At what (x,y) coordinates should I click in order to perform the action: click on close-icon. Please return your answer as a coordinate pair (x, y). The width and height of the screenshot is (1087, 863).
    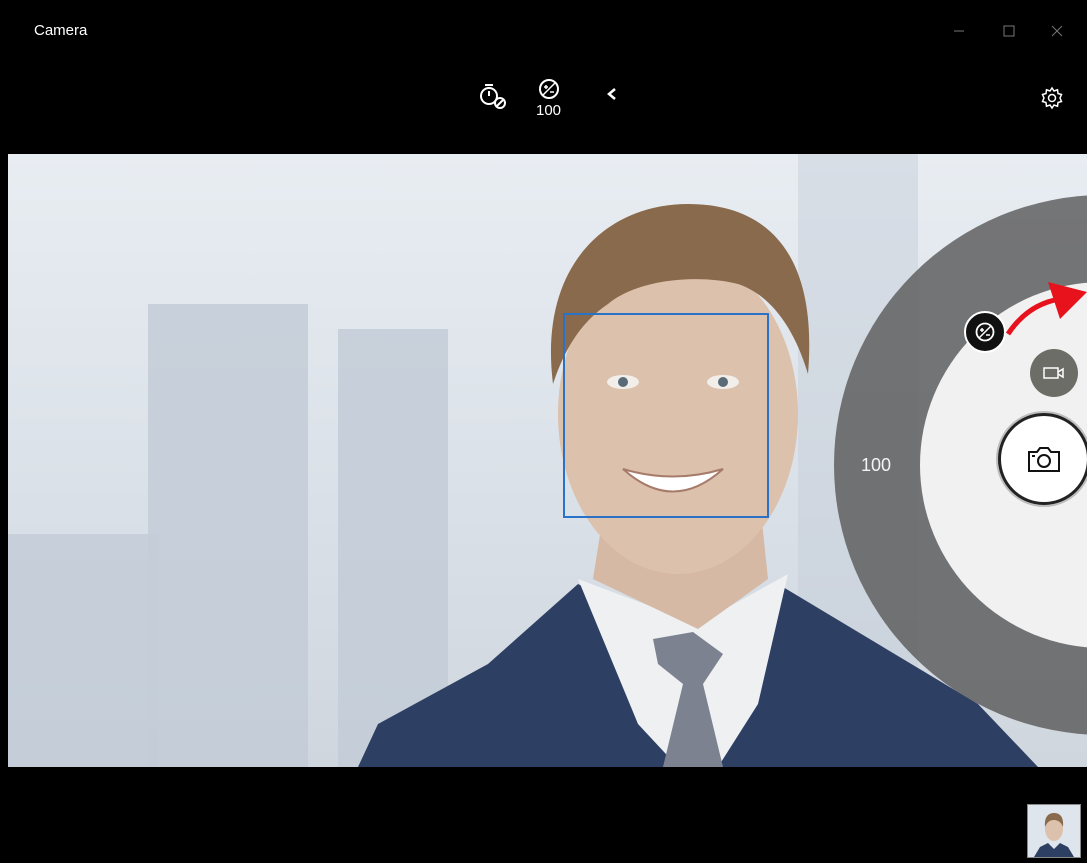
    Looking at the image, I should click on (1057, 31).